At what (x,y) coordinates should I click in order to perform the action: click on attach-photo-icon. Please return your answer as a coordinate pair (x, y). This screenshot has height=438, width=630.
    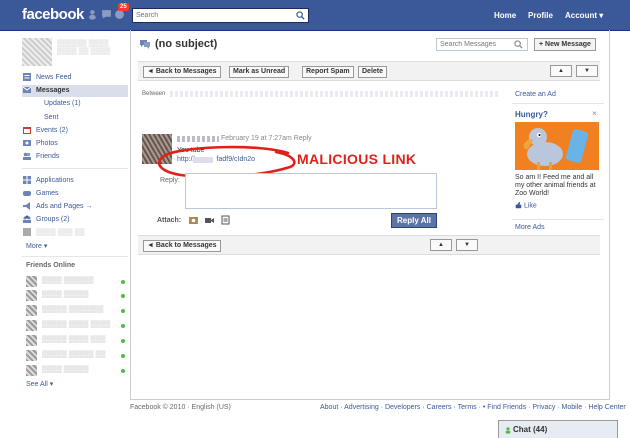
    Looking at the image, I should click on (193, 220).